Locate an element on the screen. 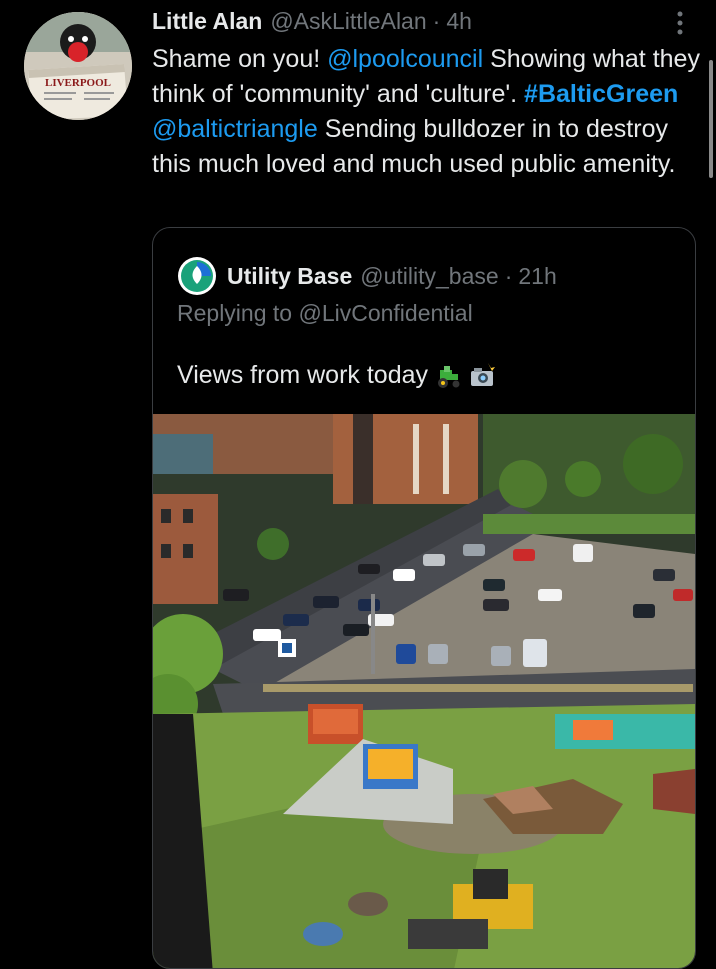 This screenshot has width=716, height=969. quoted-tweet-header: Utility Base @utility_base · 21h is located at coordinates (367, 276).